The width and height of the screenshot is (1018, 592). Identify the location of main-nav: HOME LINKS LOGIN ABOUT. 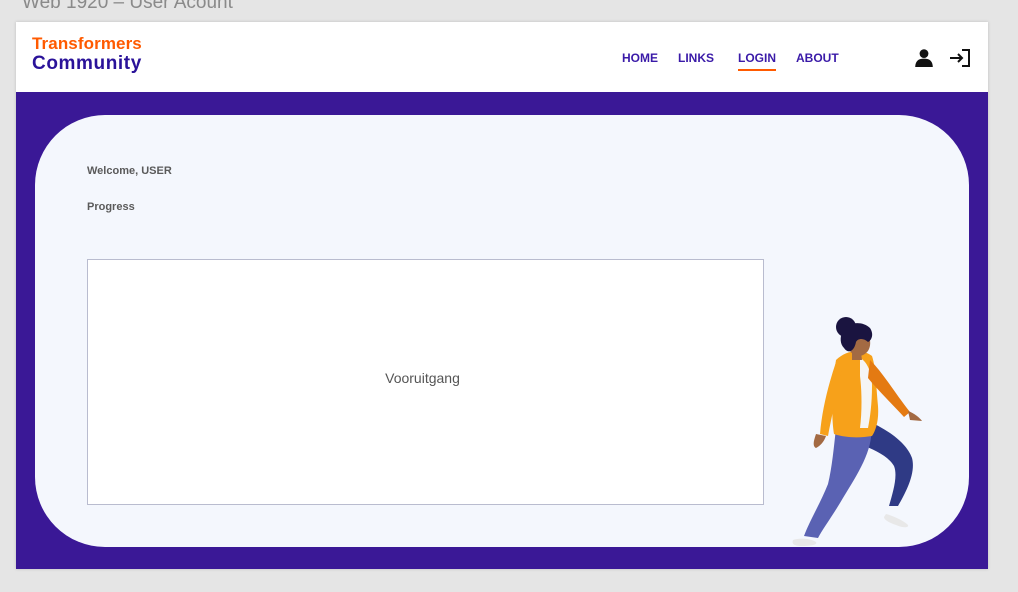
(740, 61).